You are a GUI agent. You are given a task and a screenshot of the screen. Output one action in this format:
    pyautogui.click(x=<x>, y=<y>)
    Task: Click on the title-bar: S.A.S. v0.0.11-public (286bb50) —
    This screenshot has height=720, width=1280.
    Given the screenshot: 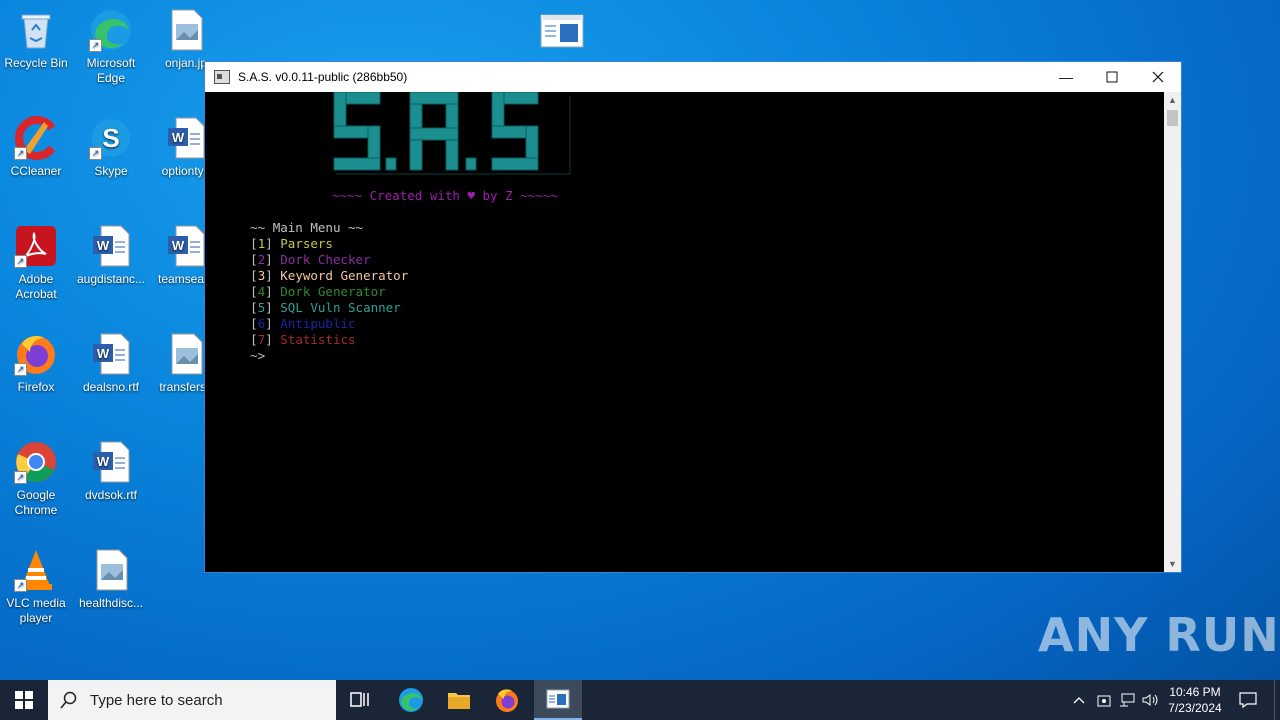 What is the action you would take?
    pyautogui.click(x=693, y=77)
    